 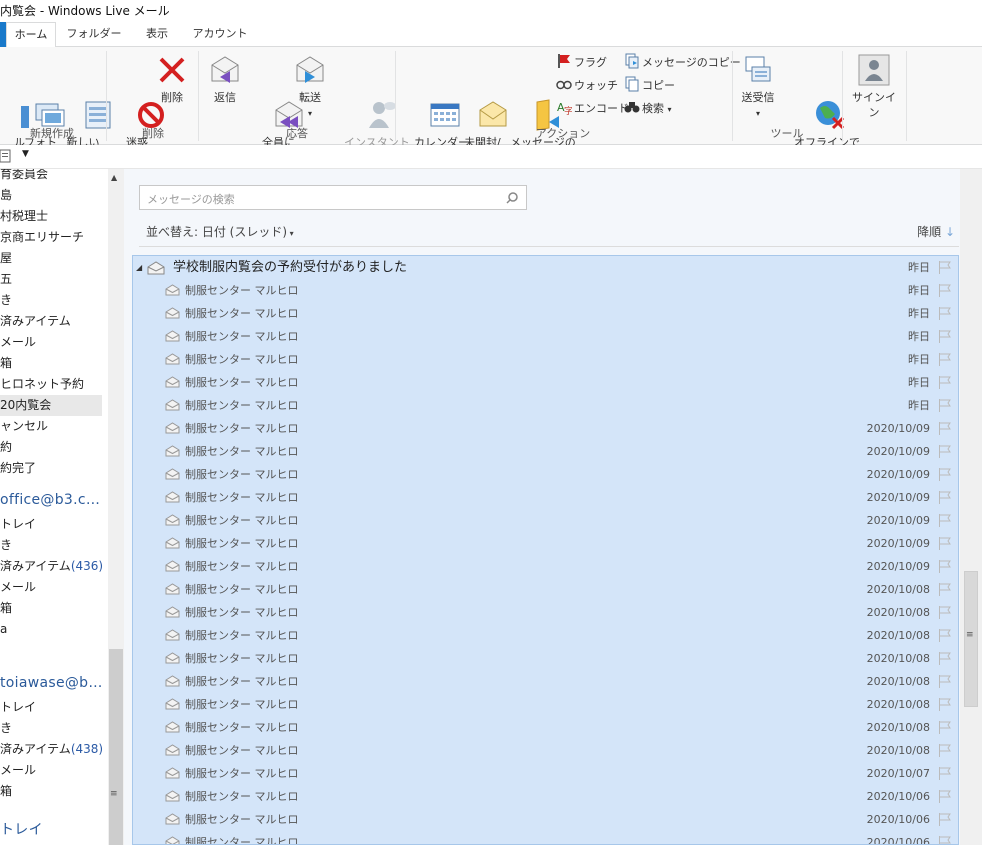 I want to click on copy-button: コピー, so click(x=649, y=86).